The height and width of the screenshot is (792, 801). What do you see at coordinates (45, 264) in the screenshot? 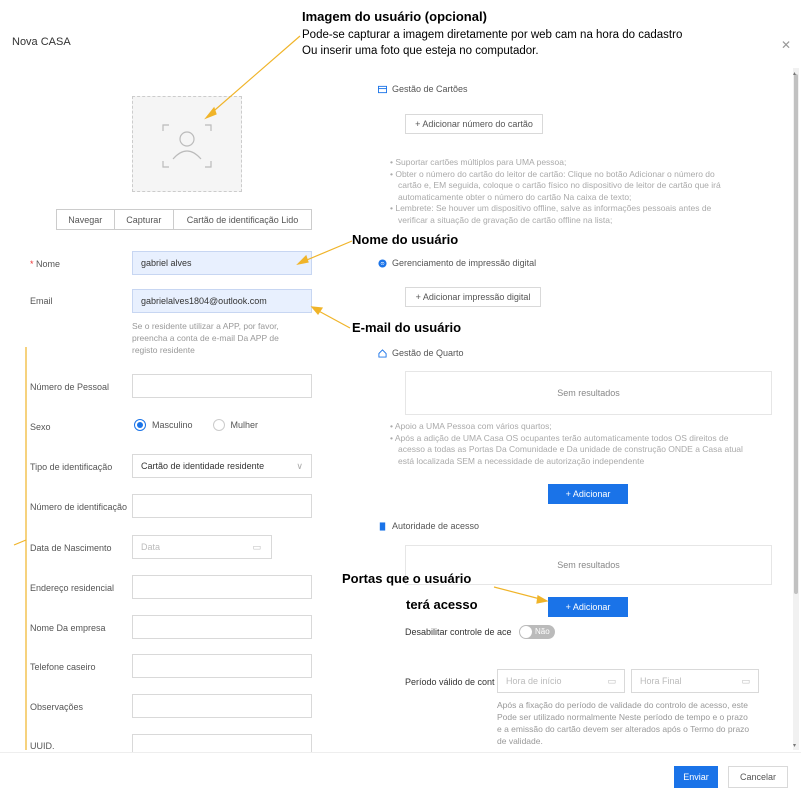
I see `name-label: * Nome` at bounding box center [45, 264].